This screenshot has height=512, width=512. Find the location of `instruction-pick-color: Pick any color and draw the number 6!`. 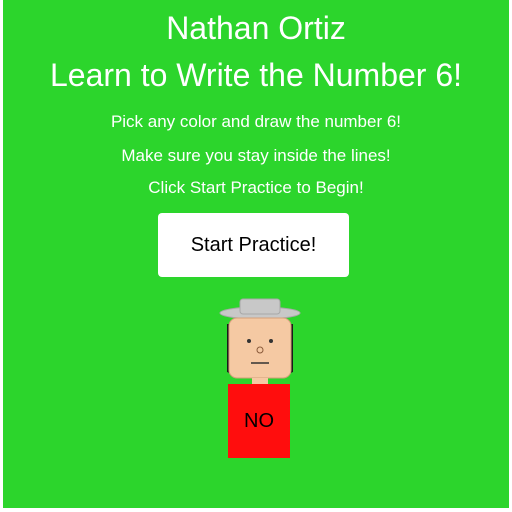

instruction-pick-color: Pick any color and draw the number 6! is located at coordinates (256, 121).